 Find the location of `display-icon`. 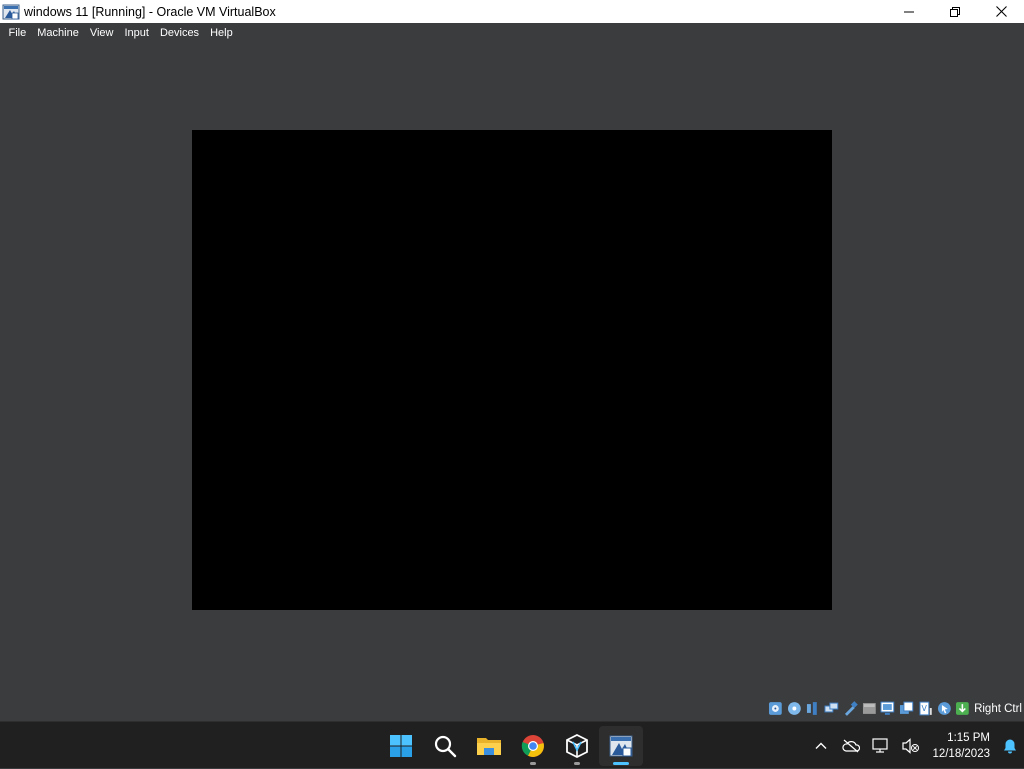

display-icon is located at coordinates (887, 708).